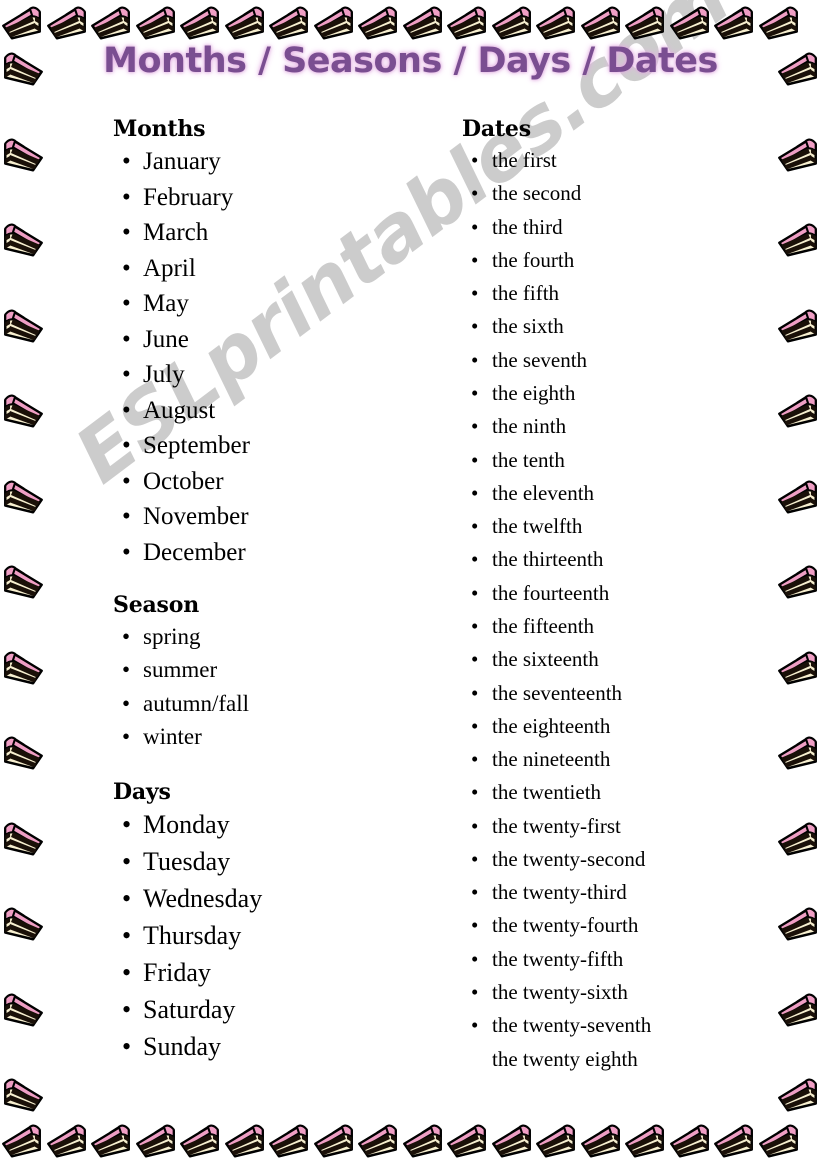 Image resolution: width=821 pixels, height=1162 pixels. What do you see at coordinates (551, 592) in the screenshot?
I see `list-item-label: the fourteenth` at bounding box center [551, 592].